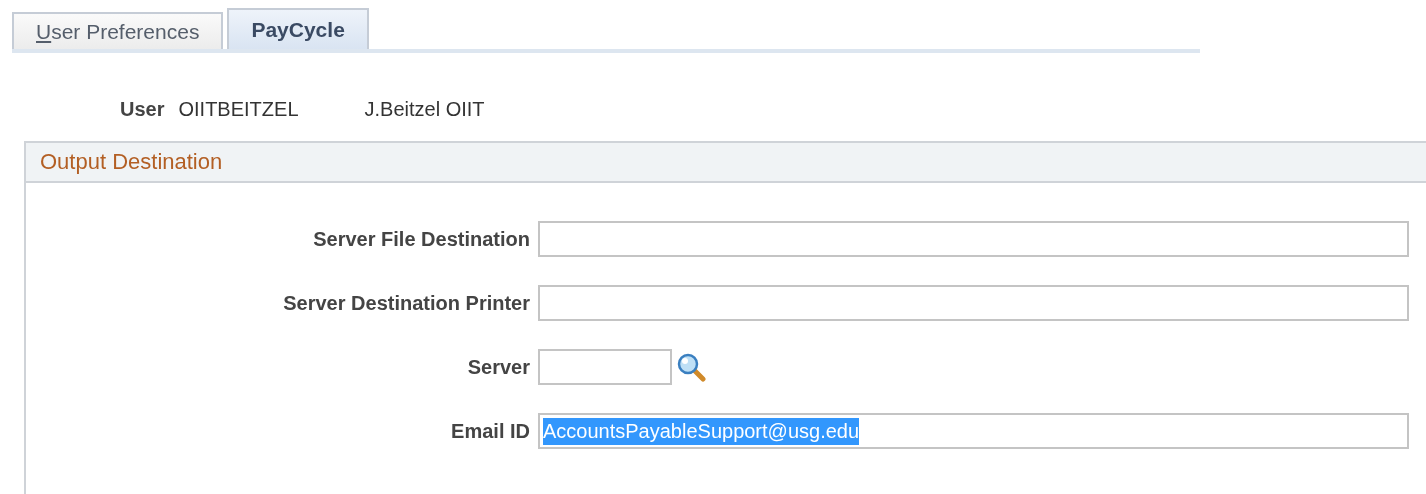  I want to click on user-label: User, so click(142, 109).